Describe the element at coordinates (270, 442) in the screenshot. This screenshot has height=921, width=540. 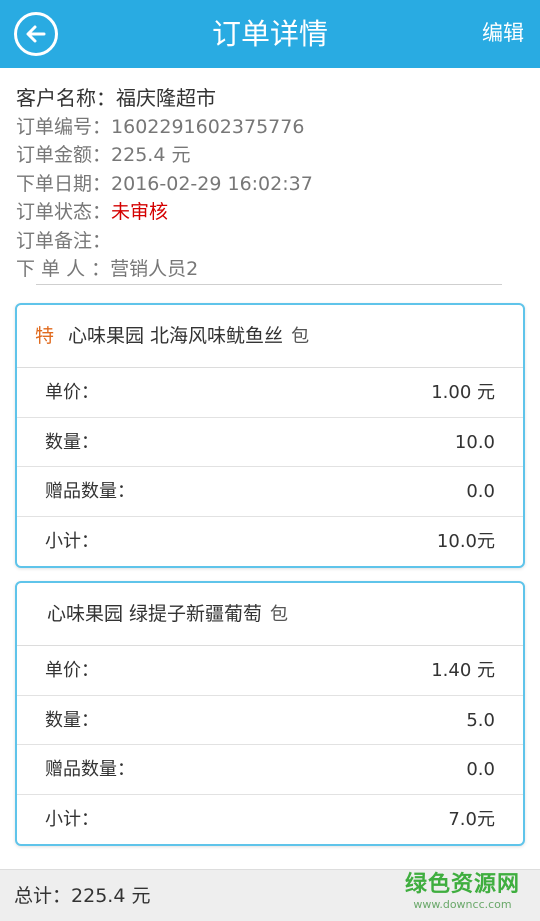
I see `quantity-row: 数量： 10.0` at that location.